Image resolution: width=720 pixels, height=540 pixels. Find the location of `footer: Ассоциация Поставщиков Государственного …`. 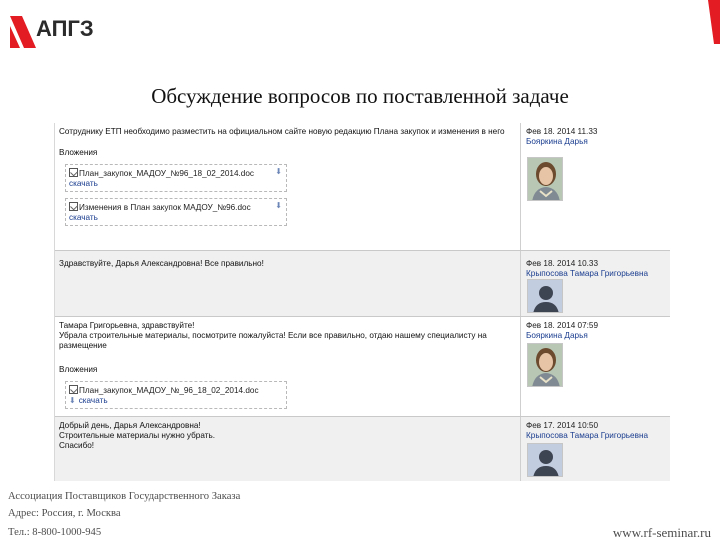

footer: Ассоциация Поставщиков Государственного … is located at coordinates (360, 510).